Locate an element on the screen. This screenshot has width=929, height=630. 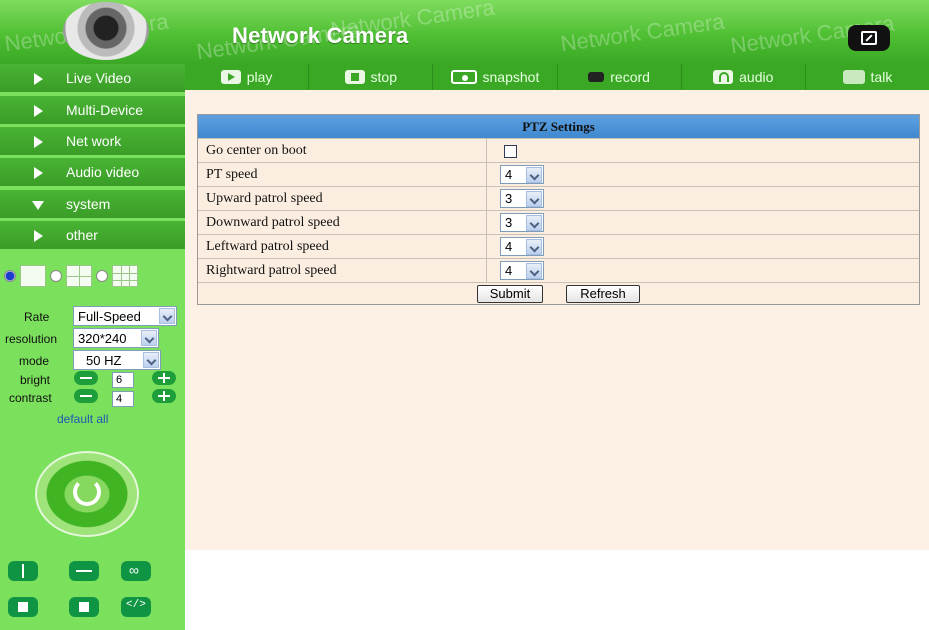
rate-select: Full-Speed is located at coordinates (125, 316).